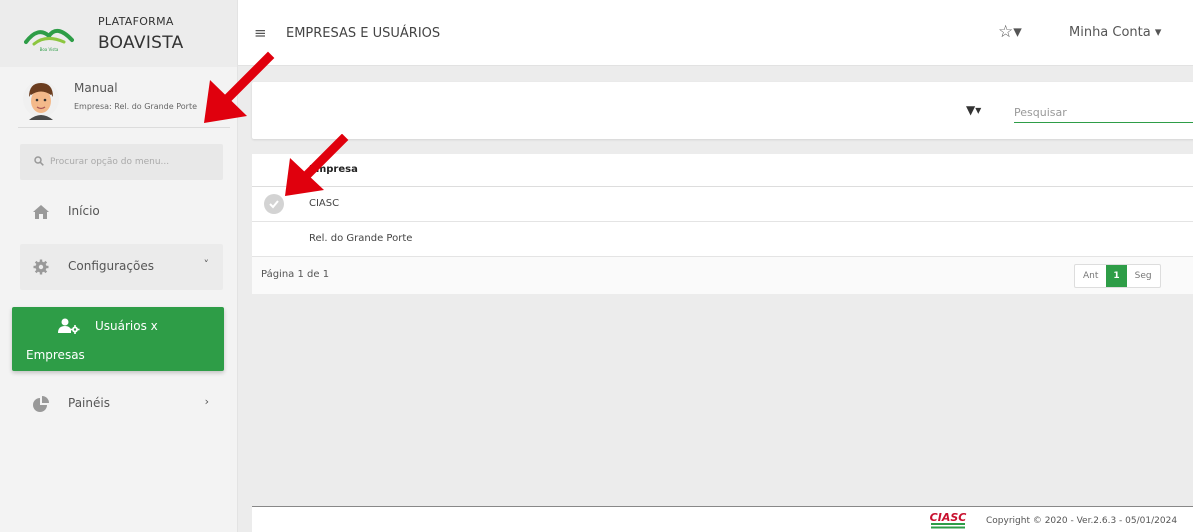 Image resolution: width=1193 pixels, height=532 pixels. What do you see at coordinates (41, 267) in the screenshot?
I see `gear-icon` at bounding box center [41, 267].